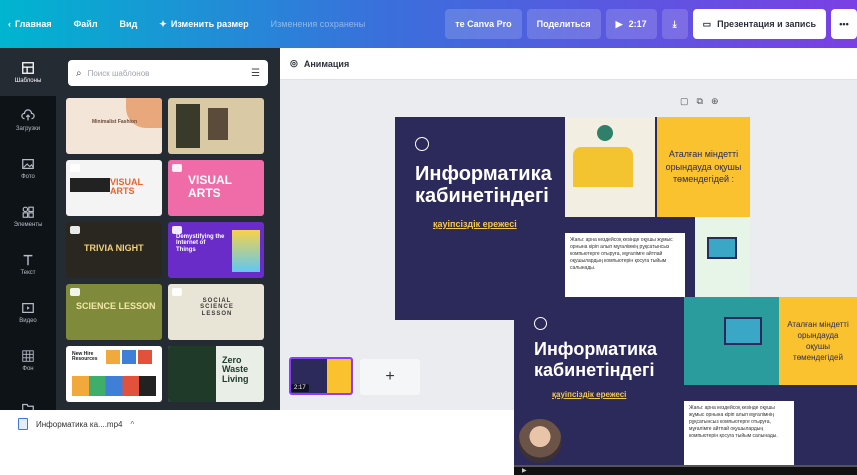  Describe the element at coordinates (28, 320) in the screenshot. I see `sidebar-item-label: Видео` at that location.